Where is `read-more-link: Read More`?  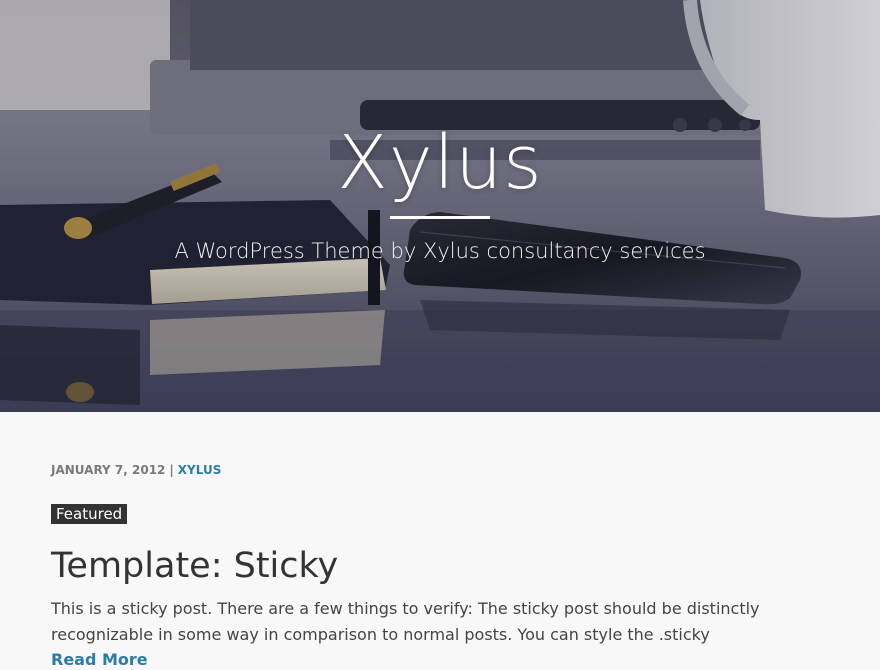 read-more-link: Read More is located at coordinates (99, 660).